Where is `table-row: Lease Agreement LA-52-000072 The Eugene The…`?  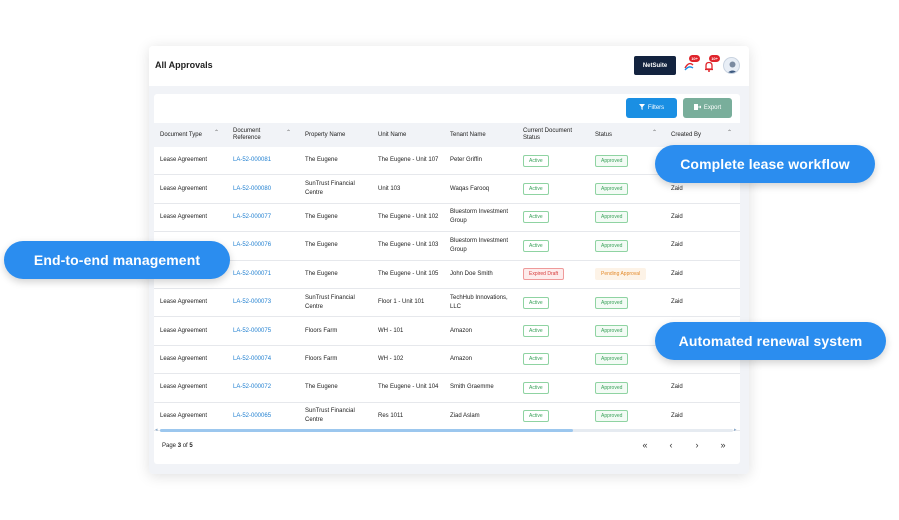 table-row: Lease Agreement LA-52-000072 The Eugene The… is located at coordinates (447, 388).